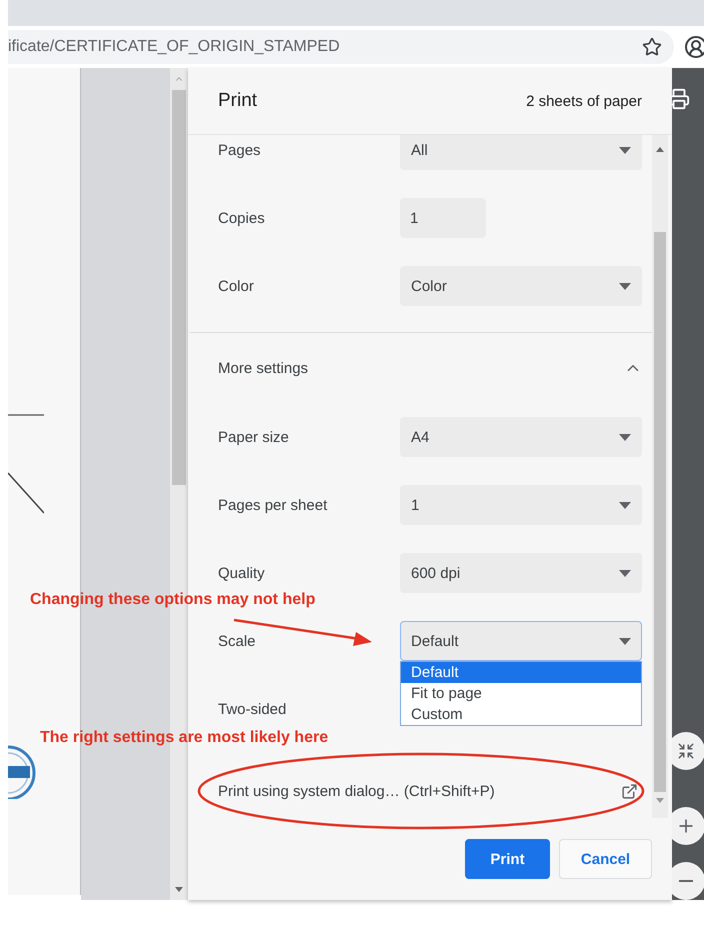 Image resolution: width=704 pixels, height=931 pixels. I want to click on setting-label: Paper size, so click(254, 437).